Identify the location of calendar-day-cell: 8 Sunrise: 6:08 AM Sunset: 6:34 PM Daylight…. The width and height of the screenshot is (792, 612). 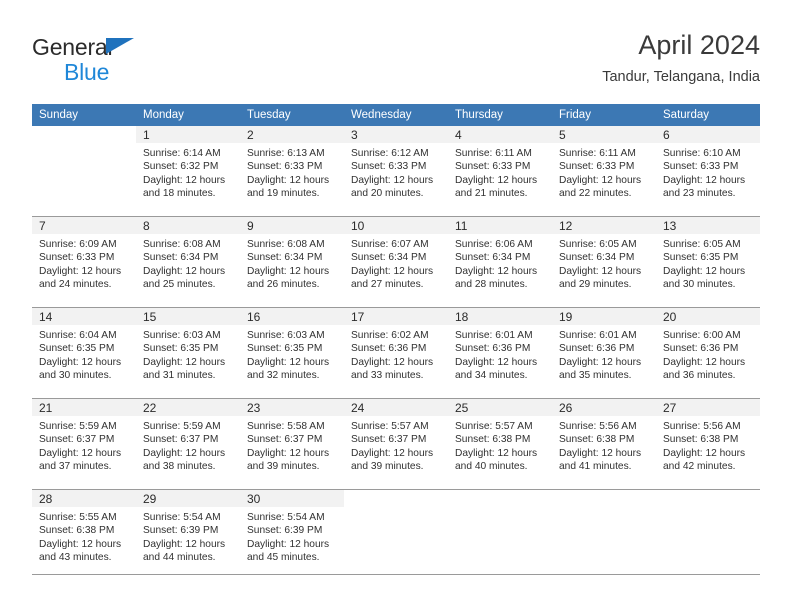
(188, 262).